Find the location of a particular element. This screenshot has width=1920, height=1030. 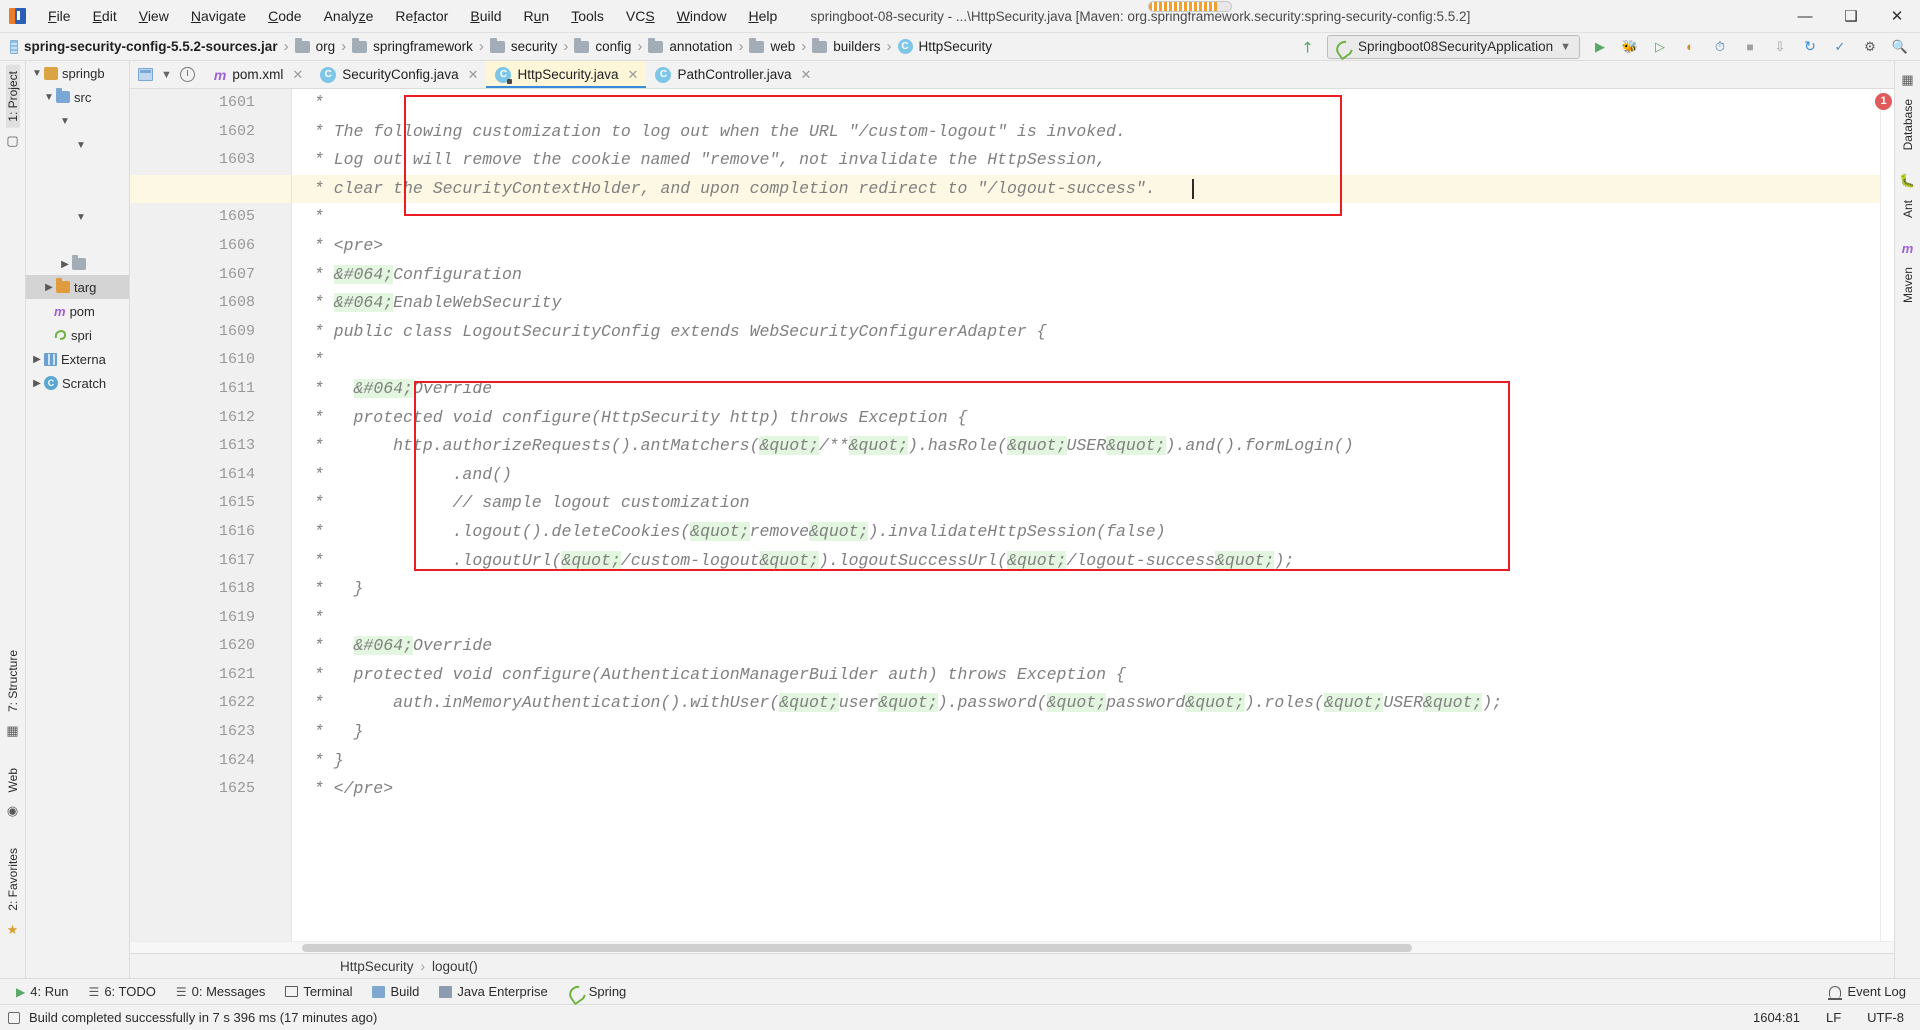

tool-window-messages: ☰ 0: Messages is located at coordinates (220, 991).